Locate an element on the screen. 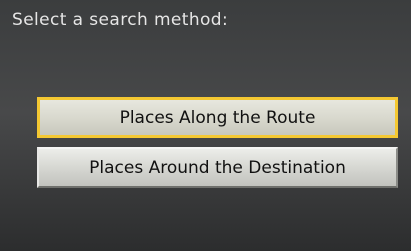  option-label: Places Around the Destination is located at coordinates (217, 167).